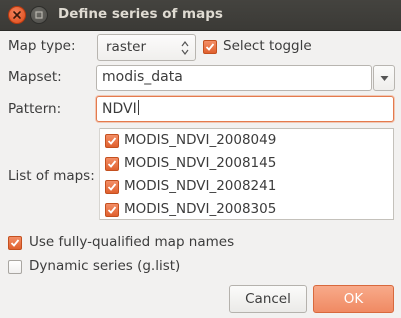  Describe the element at coordinates (35, 77) in the screenshot. I see `mapset-label: Mapset:` at that location.